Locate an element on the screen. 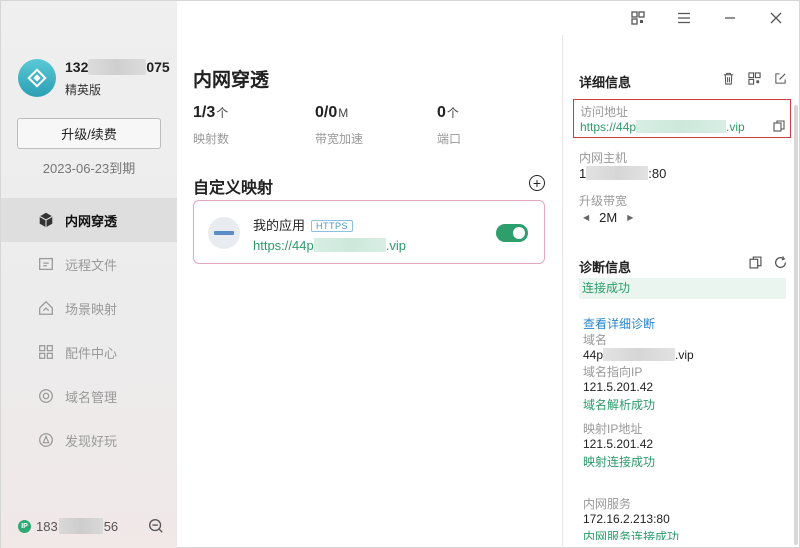 The height and width of the screenshot is (548, 800). sidebar-item-discover: 发现好玩 is located at coordinates (89, 440).